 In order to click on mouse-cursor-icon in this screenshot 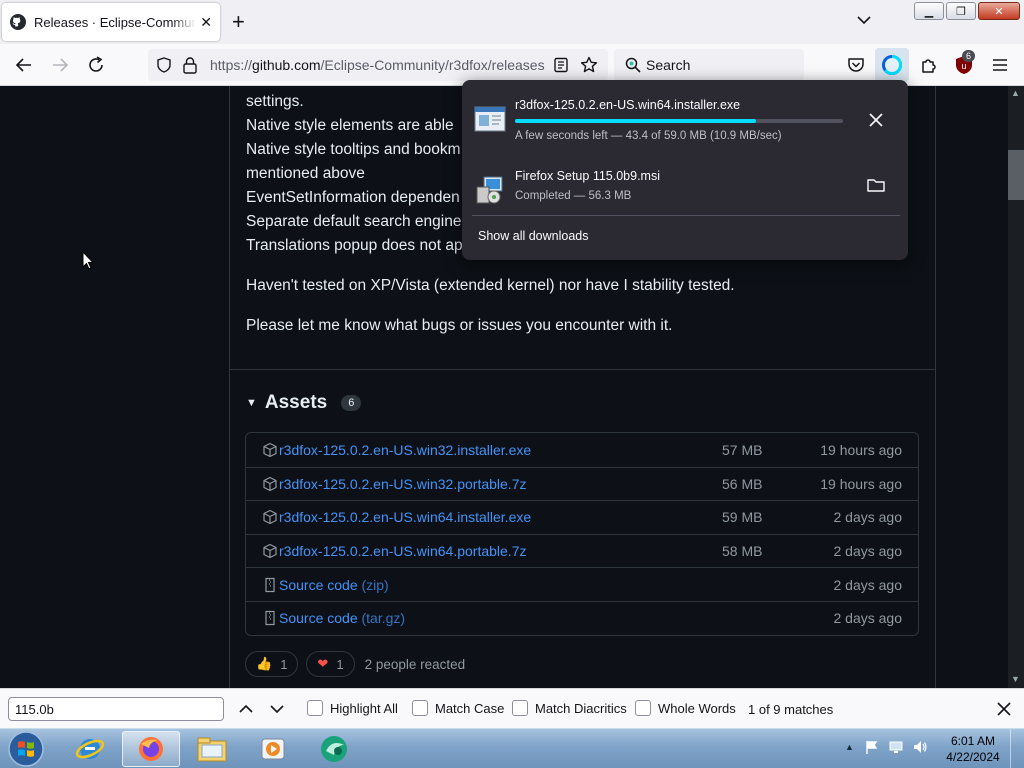, I will do `click(88, 260)`.